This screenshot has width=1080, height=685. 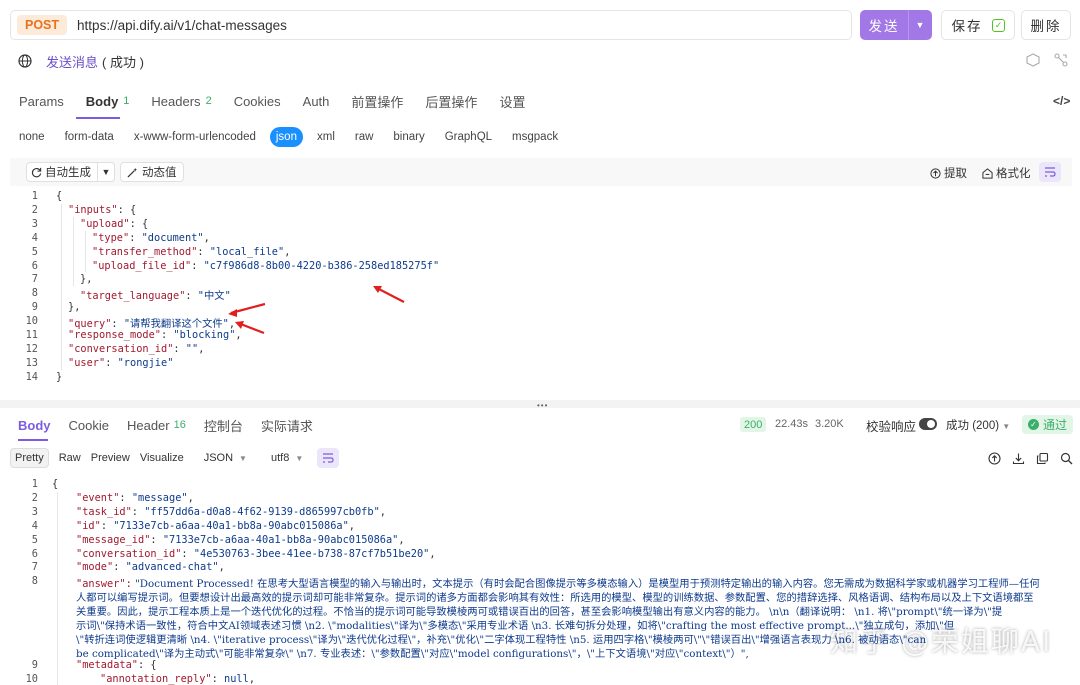 I want to click on drag-handle-icon: •••, so click(x=542, y=405).